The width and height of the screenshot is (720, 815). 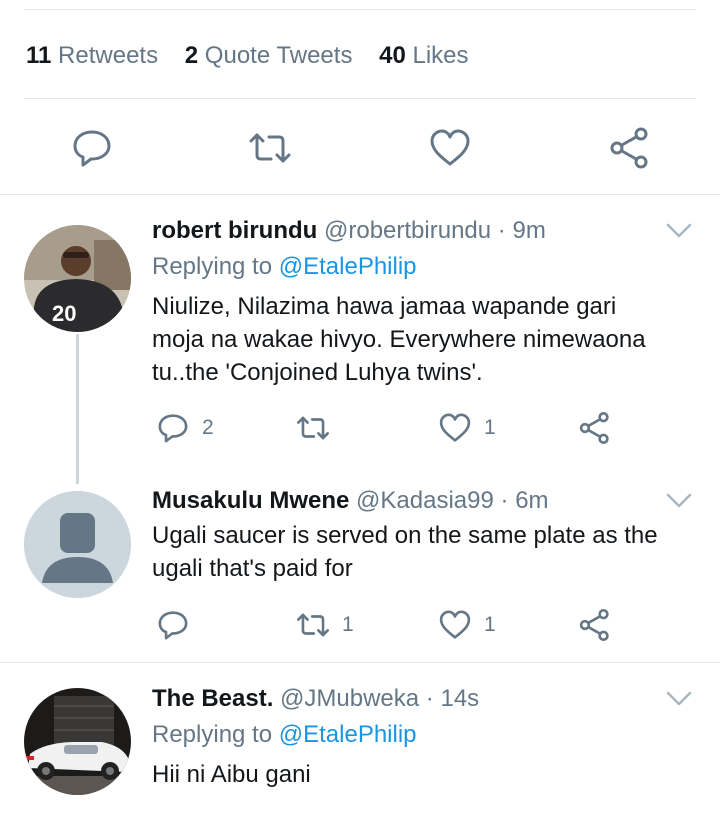 I want to click on tweet-header: robert birundu @robertbirundu · 9m, so click(x=349, y=231).